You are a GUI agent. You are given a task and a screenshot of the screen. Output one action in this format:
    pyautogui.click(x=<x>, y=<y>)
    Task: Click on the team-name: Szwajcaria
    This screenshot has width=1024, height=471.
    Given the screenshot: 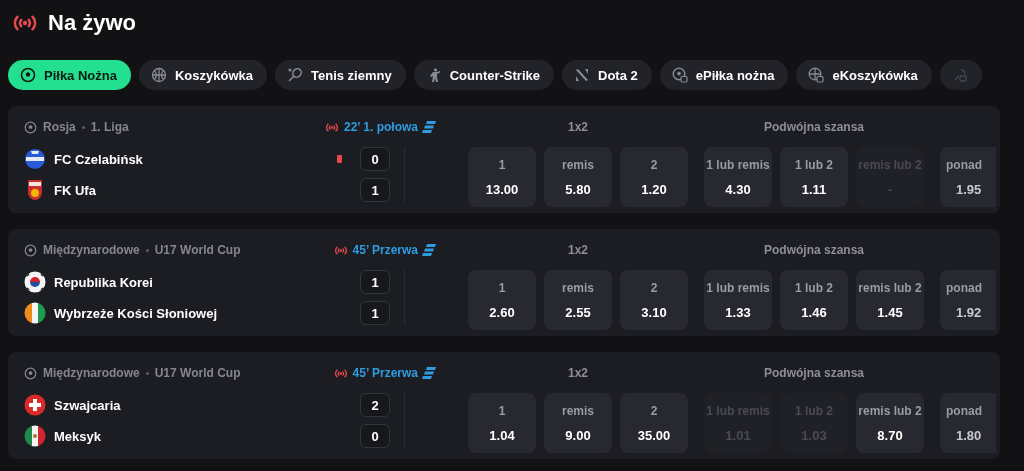 What is the action you would take?
    pyautogui.click(x=88, y=405)
    